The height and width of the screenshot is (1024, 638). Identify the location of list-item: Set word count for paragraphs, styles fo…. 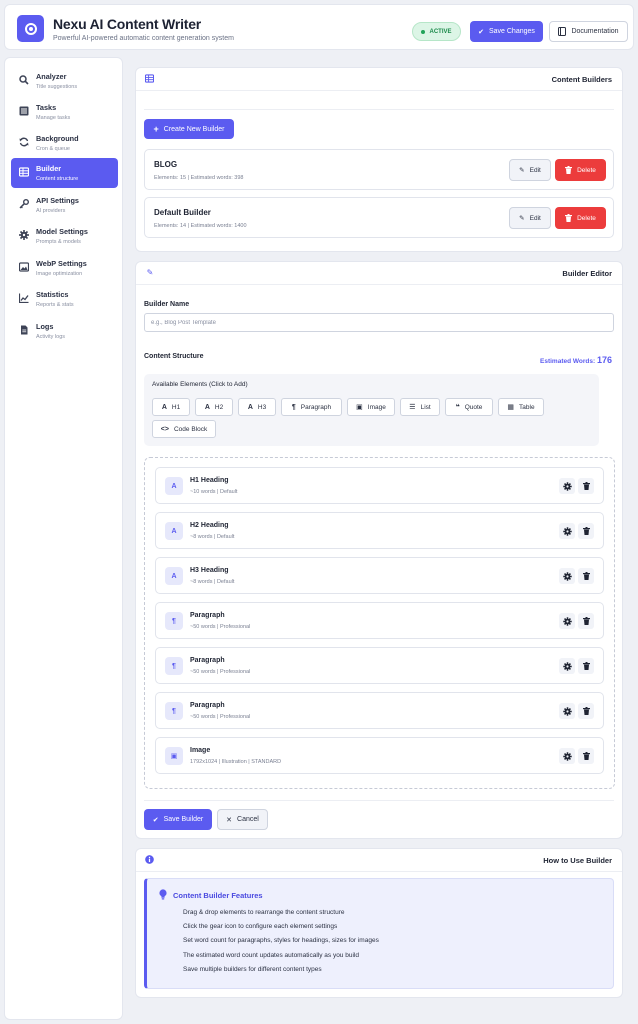
(281, 940).